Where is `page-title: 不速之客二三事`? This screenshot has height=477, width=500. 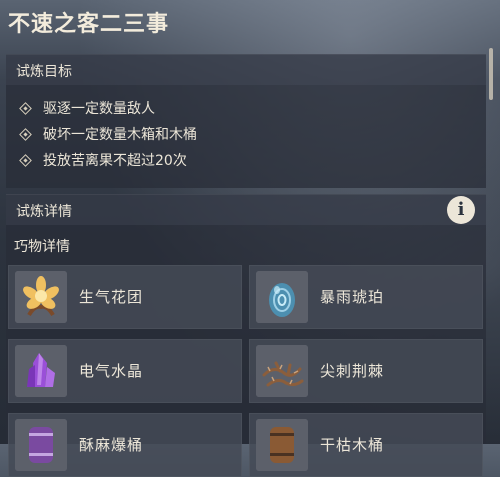 page-title: 不速之客二三事 is located at coordinates (89, 24).